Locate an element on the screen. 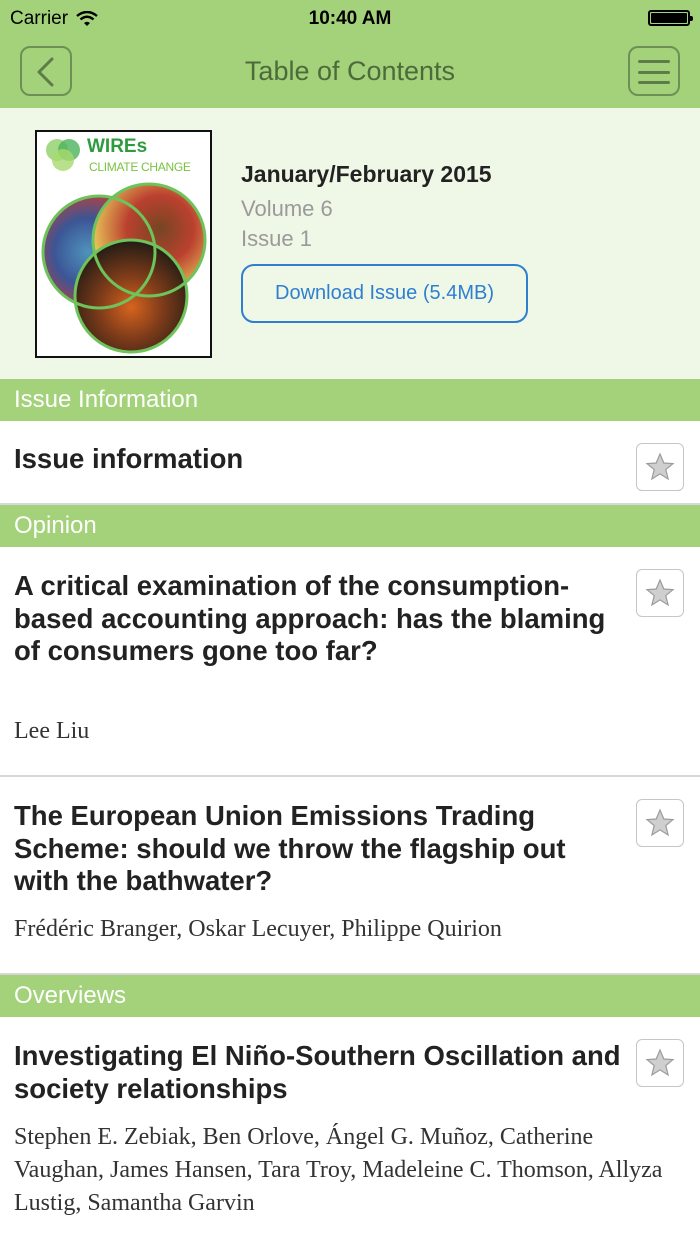 The width and height of the screenshot is (700, 1244). menu-button is located at coordinates (654, 71).